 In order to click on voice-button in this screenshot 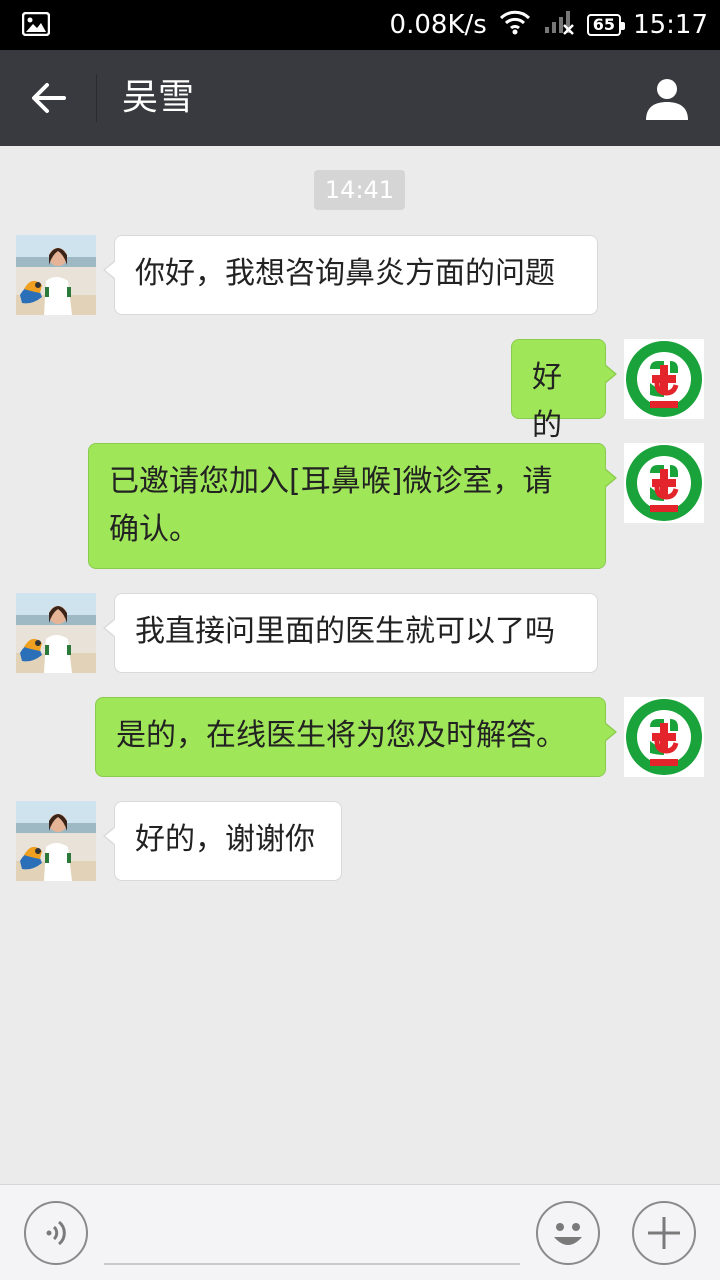, I will do `click(56, 1233)`.